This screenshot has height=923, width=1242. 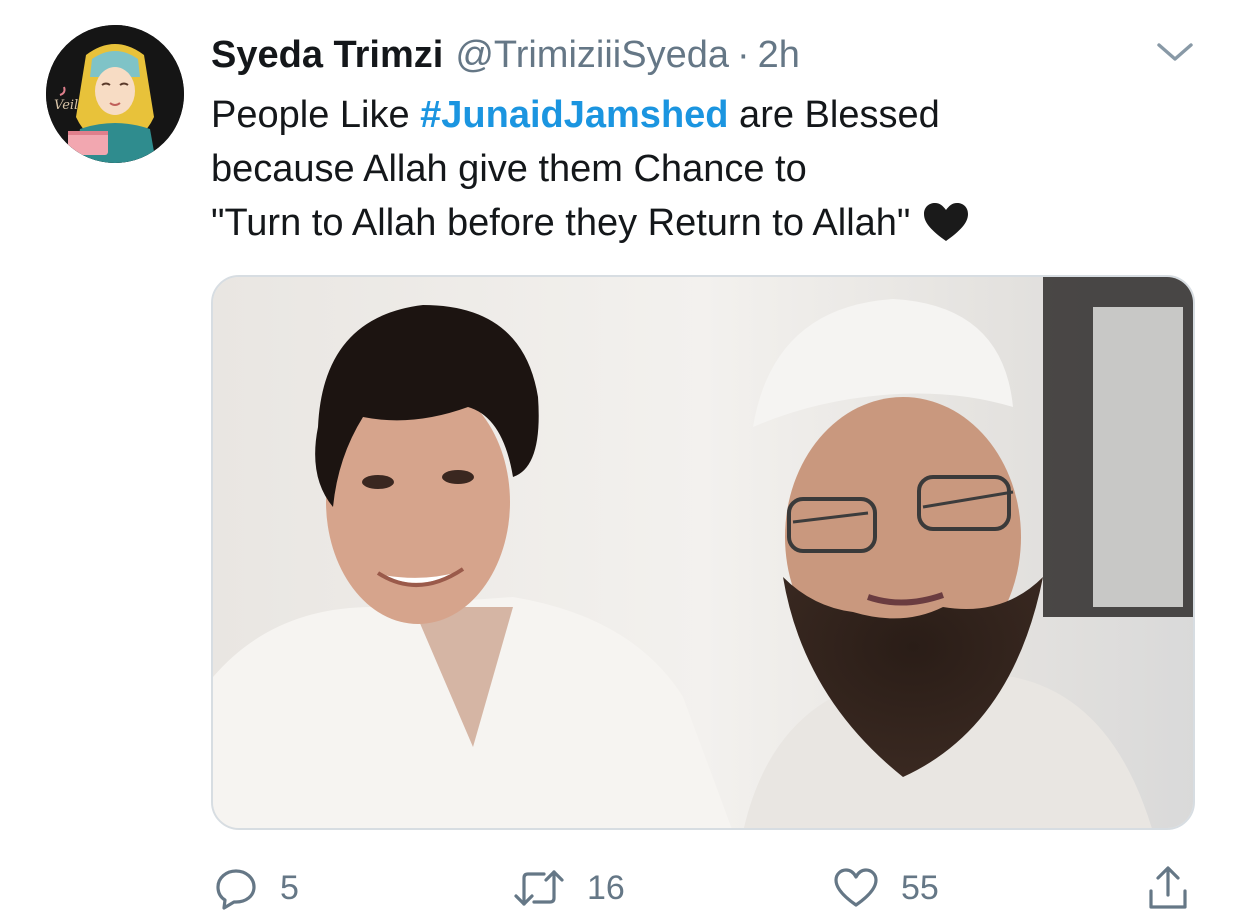 What do you see at coordinates (66, 105) in the screenshot?
I see `svg-text: Veil` at bounding box center [66, 105].